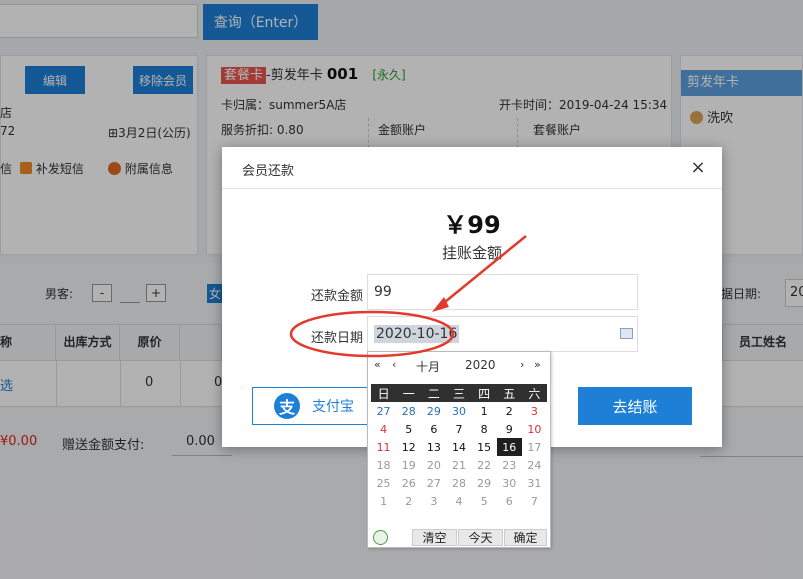  What do you see at coordinates (522, 364) in the screenshot?
I see `next-month-icon: ›` at bounding box center [522, 364].